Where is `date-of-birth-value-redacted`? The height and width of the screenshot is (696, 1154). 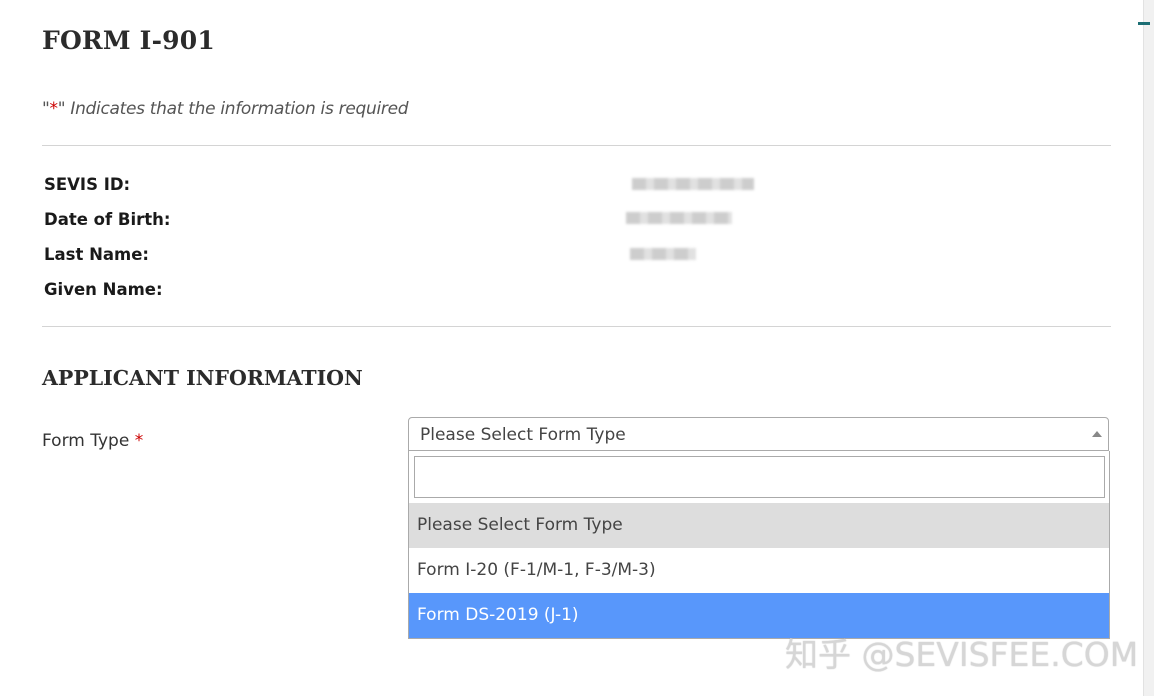
date-of-birth-value-redacted is located at coordinates (679, 218).